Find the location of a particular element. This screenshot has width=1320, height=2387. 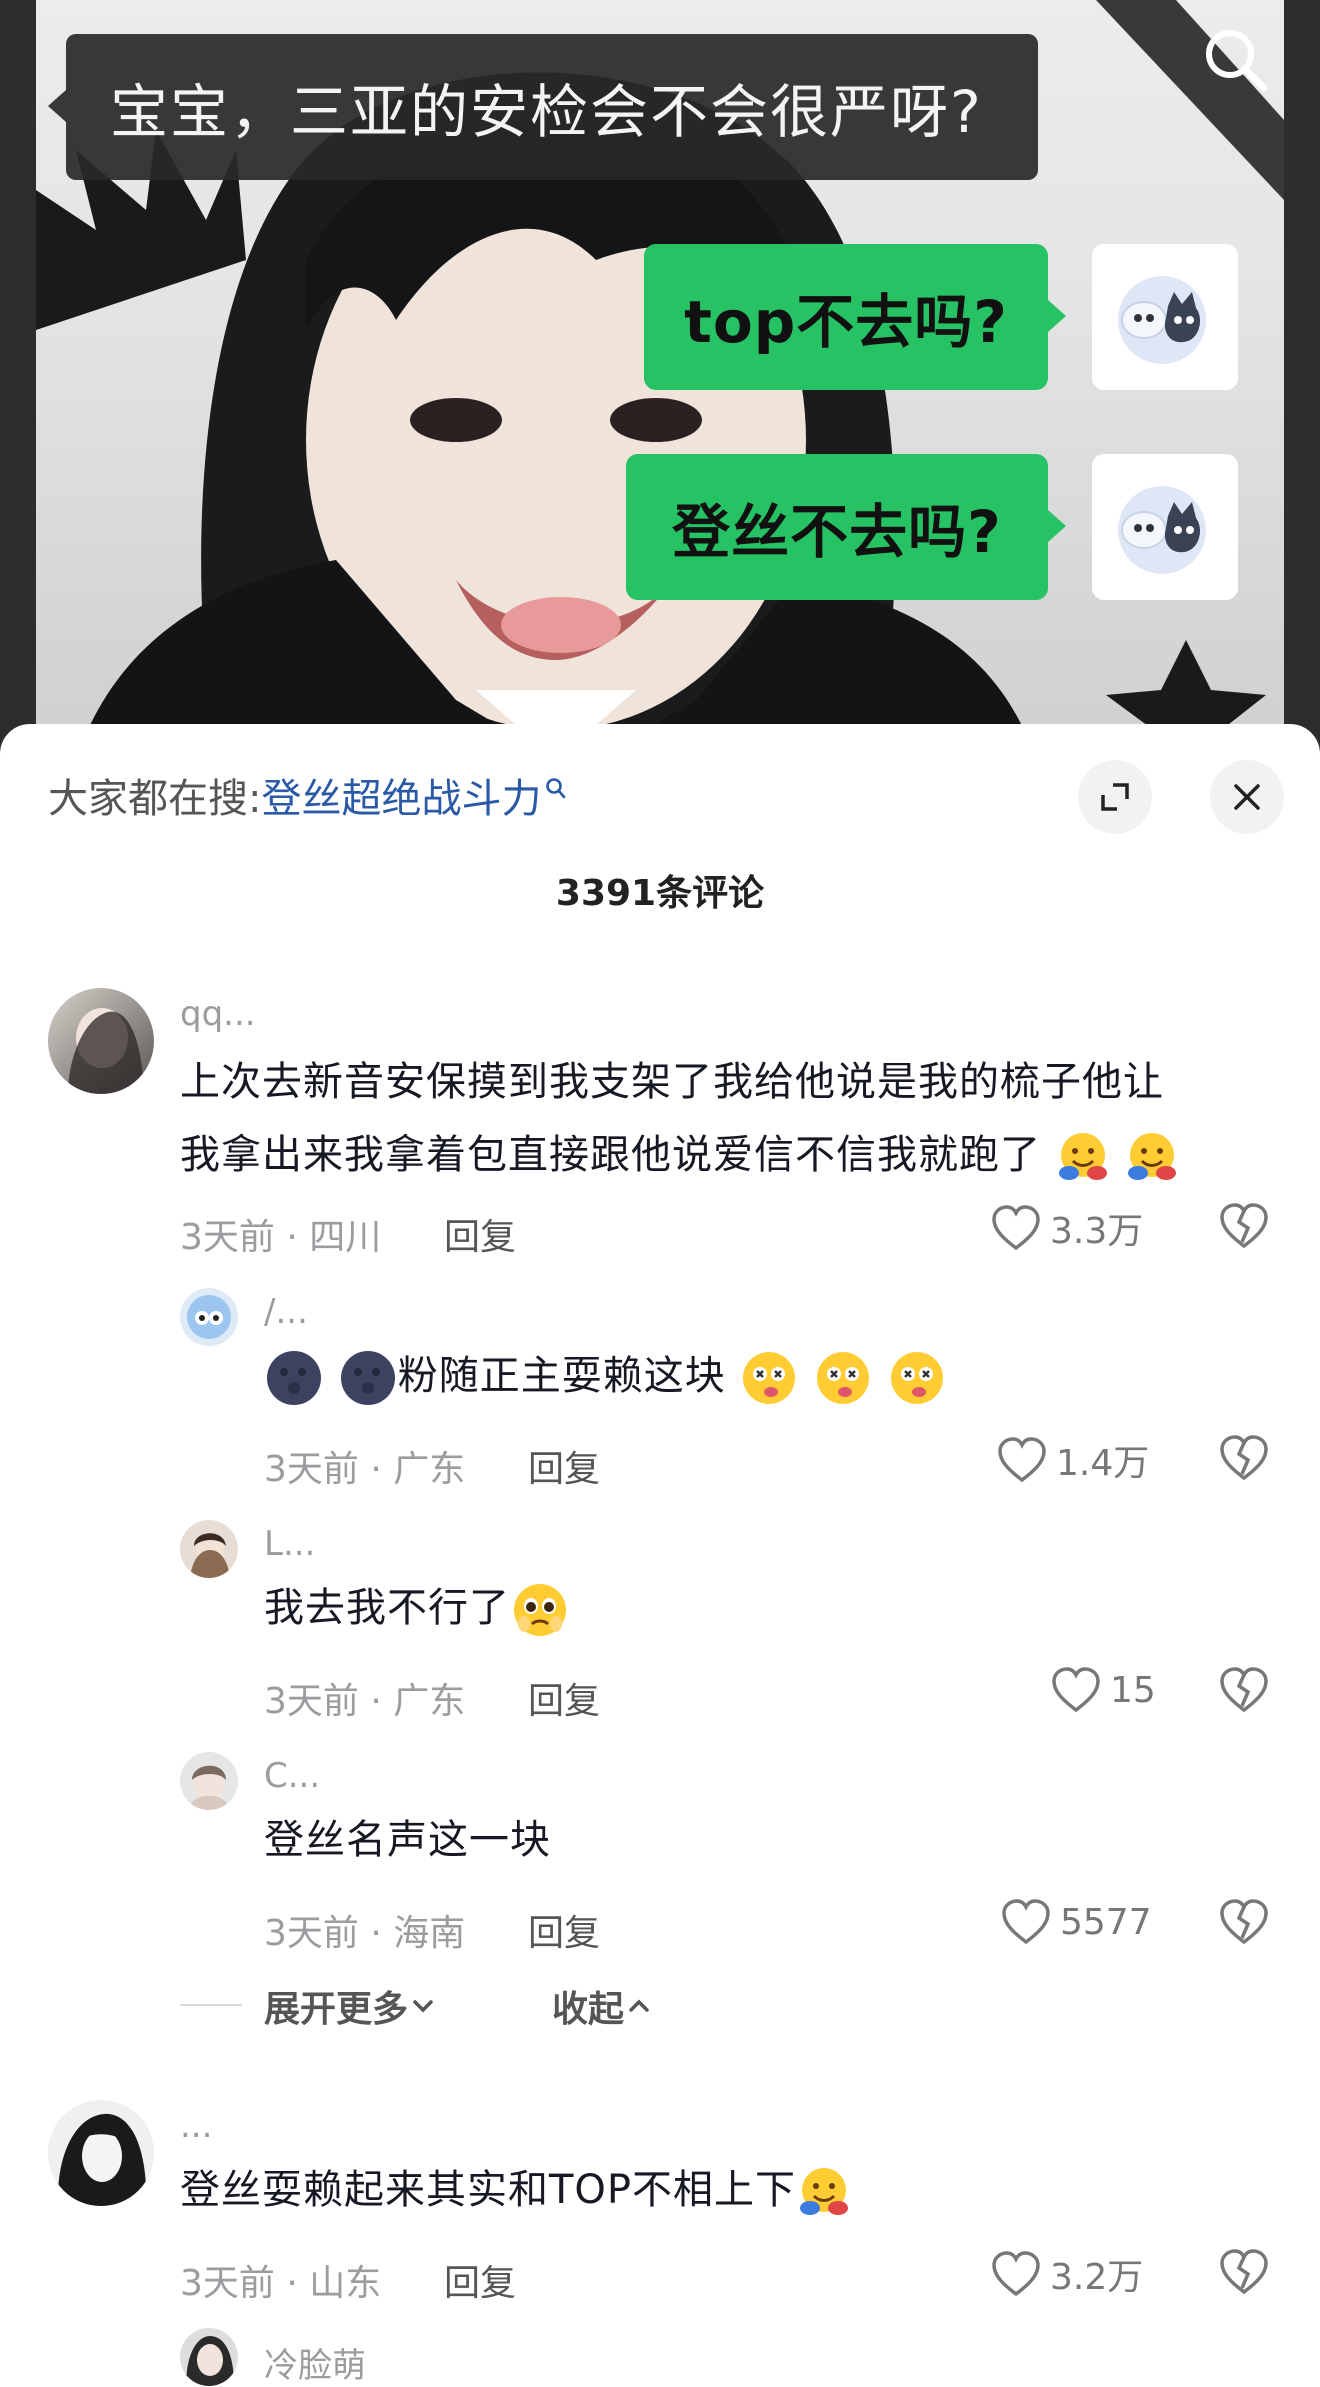

like-count: 1.4万 is located at coordinates (1103, 1463).